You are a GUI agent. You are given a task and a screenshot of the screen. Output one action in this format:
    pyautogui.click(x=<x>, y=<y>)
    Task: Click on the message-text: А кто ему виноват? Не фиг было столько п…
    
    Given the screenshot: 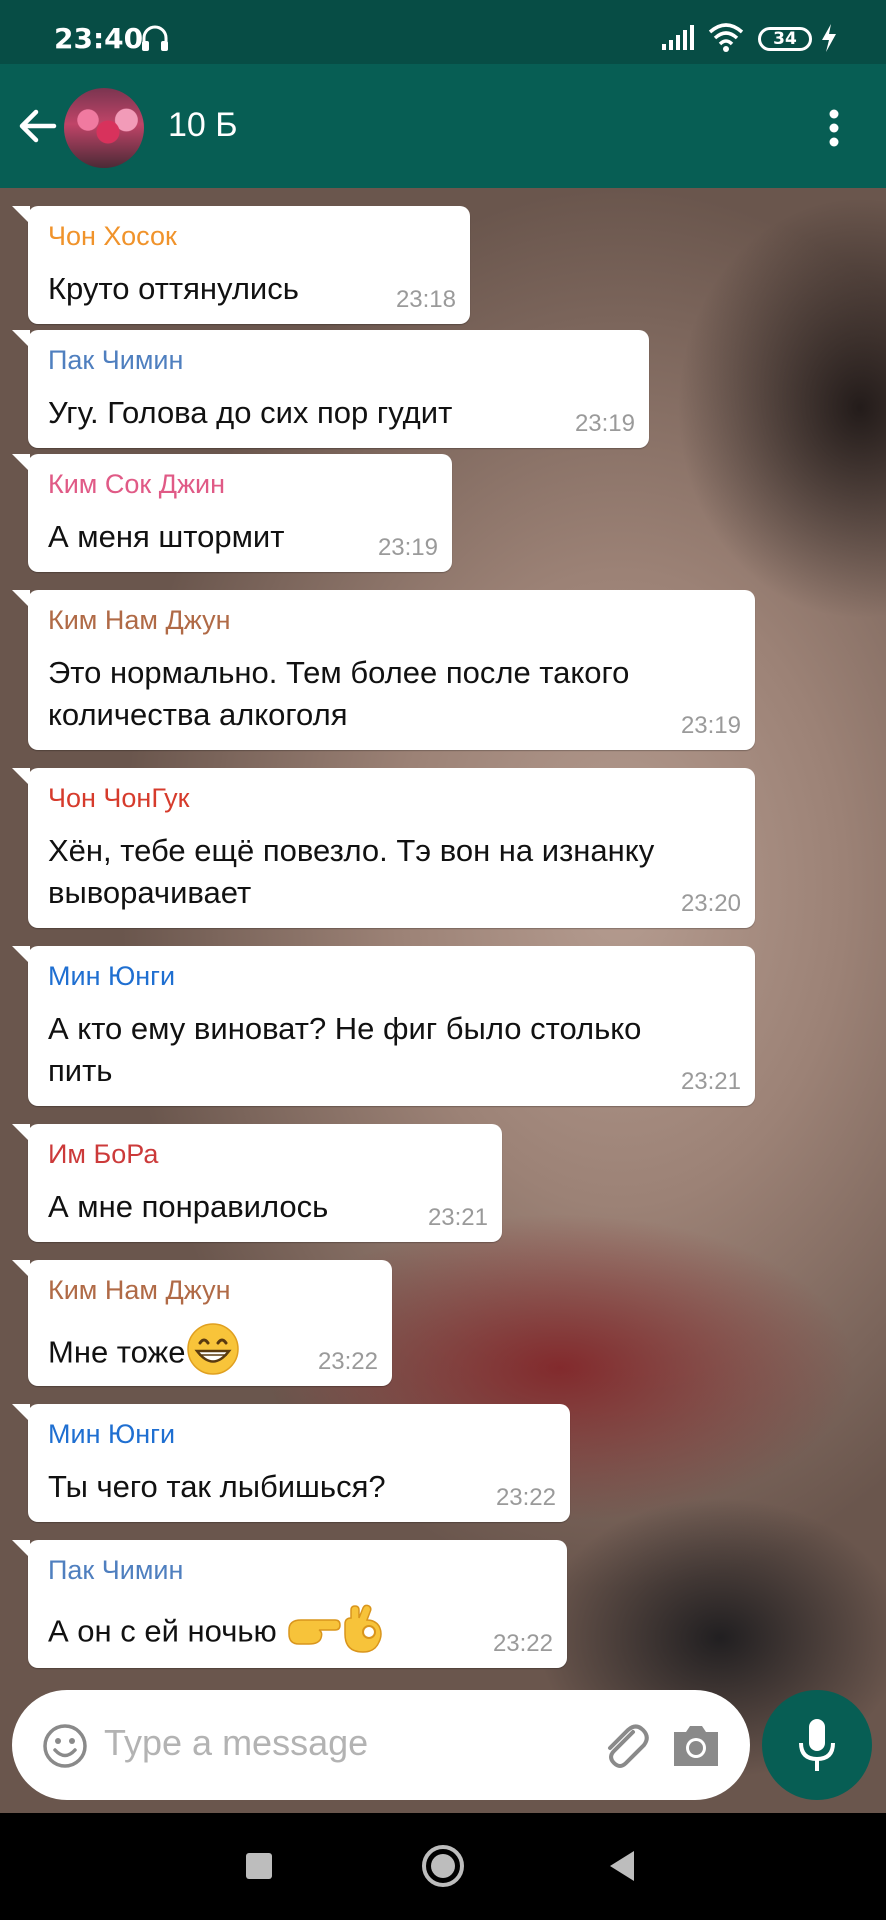 What is the action you would take?
    pyautogui.click(x=391, y=1050)
    